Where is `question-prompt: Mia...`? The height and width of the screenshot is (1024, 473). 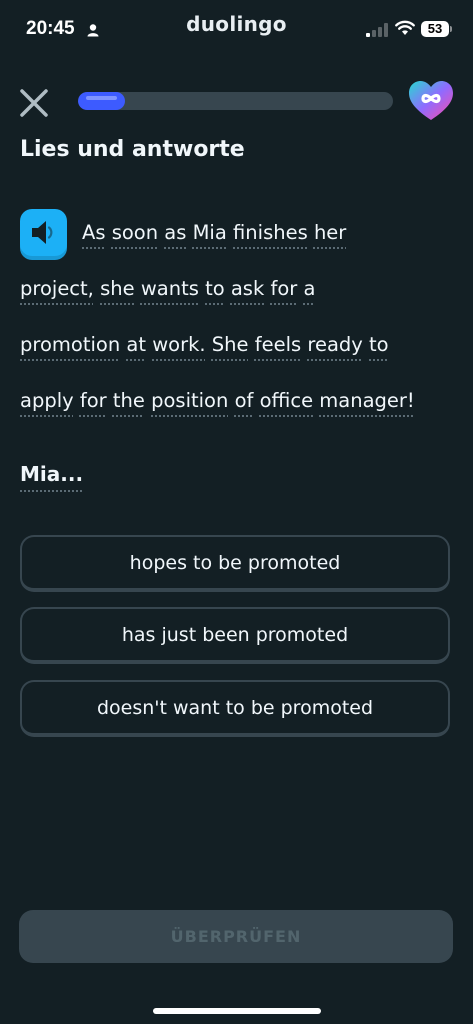 question-prompt: Mia... is located at coordinates (51, 474).